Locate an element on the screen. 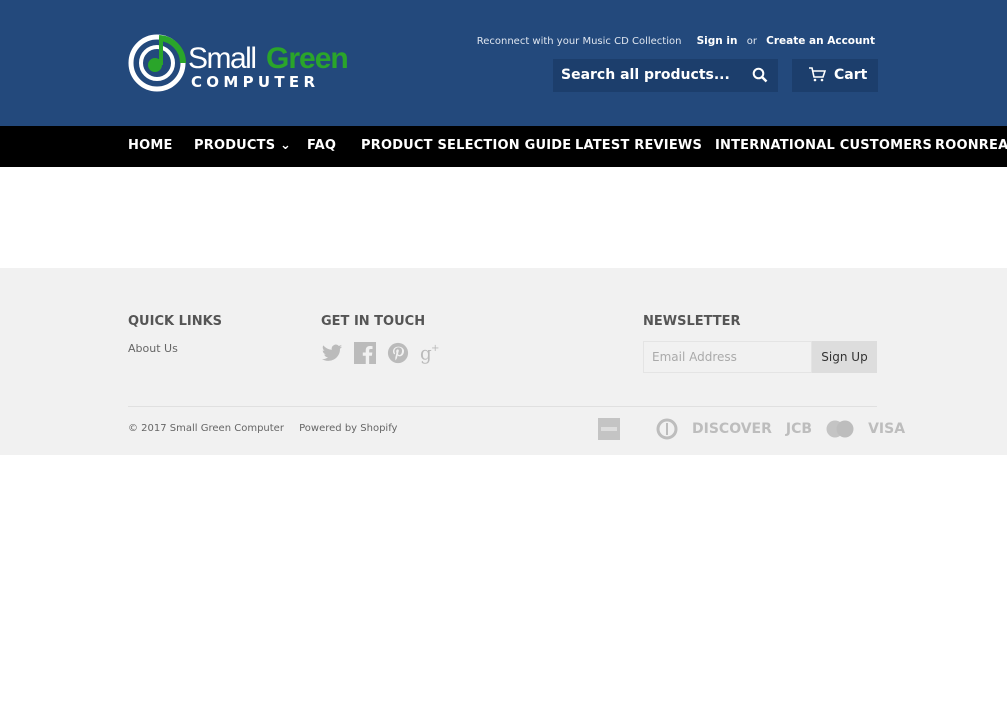 This screenshot has width=1007, height=720. discover-icon: DISCOVER is located at coordinates (732, 429).